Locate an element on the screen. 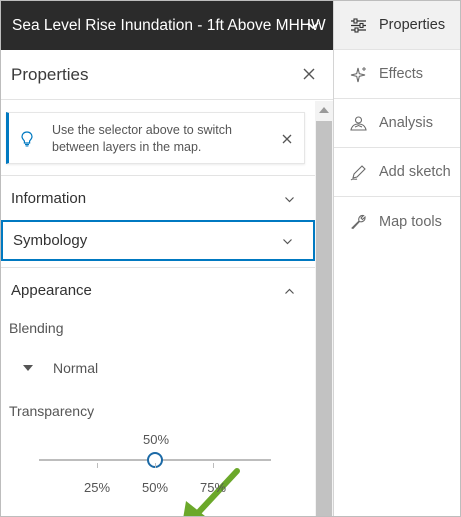  tool-properties: Properties is located at coordinates (397, 25).